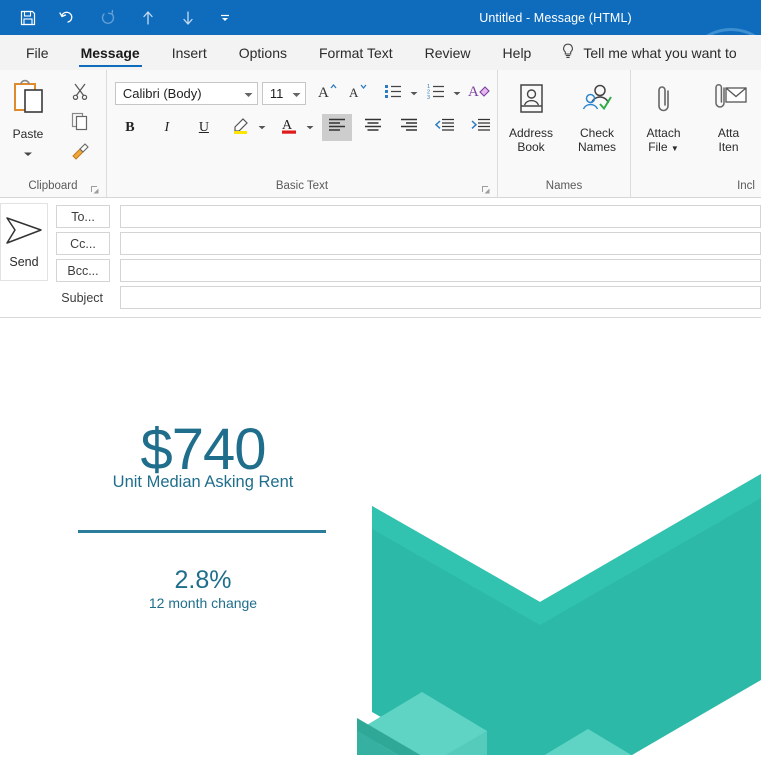 The width and height of the screenshot is (761, 757). I want to click on italic-label: I, so click(167, 127).